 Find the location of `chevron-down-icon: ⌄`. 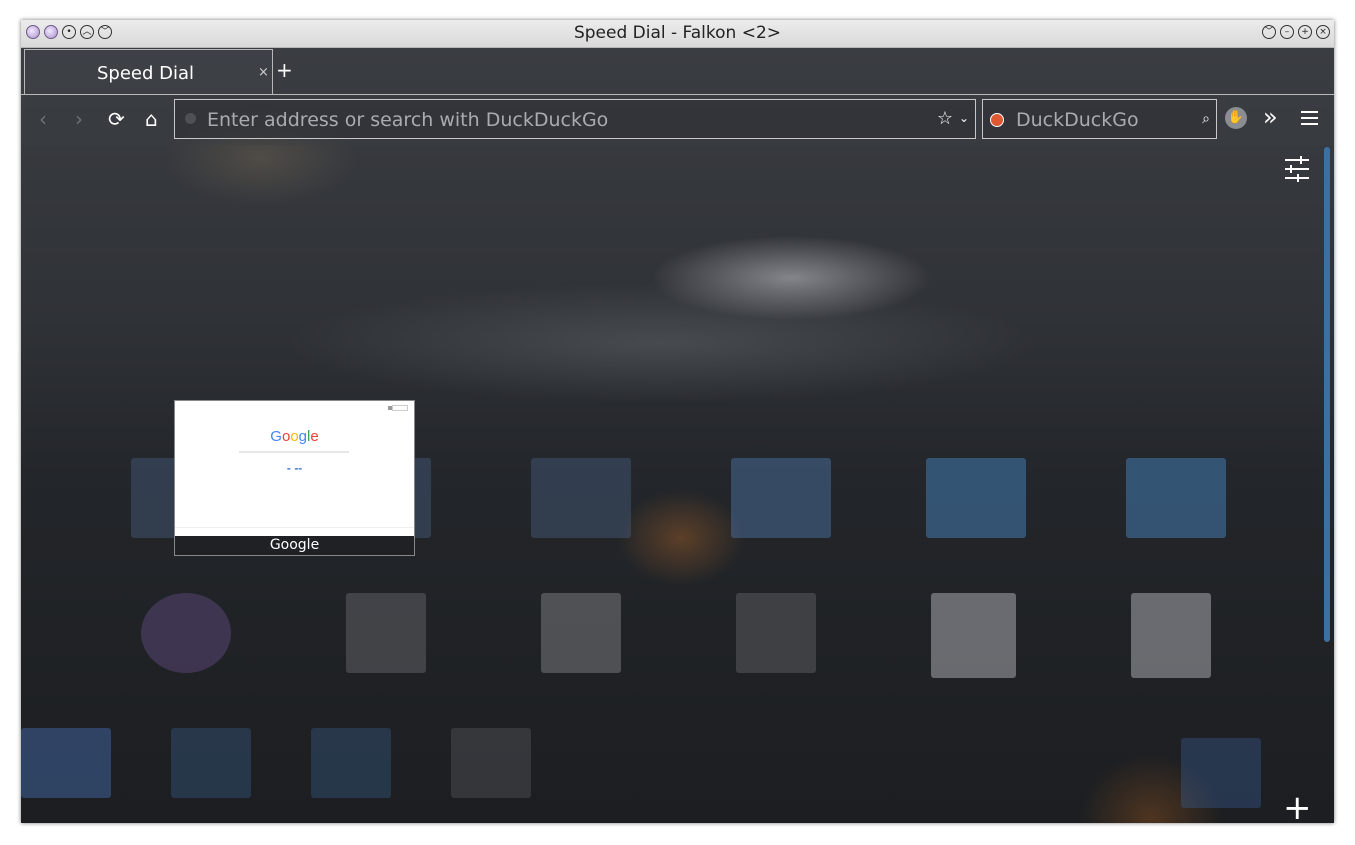

chevron-down-icon: ⌄ is located at coordinates (964, 118).